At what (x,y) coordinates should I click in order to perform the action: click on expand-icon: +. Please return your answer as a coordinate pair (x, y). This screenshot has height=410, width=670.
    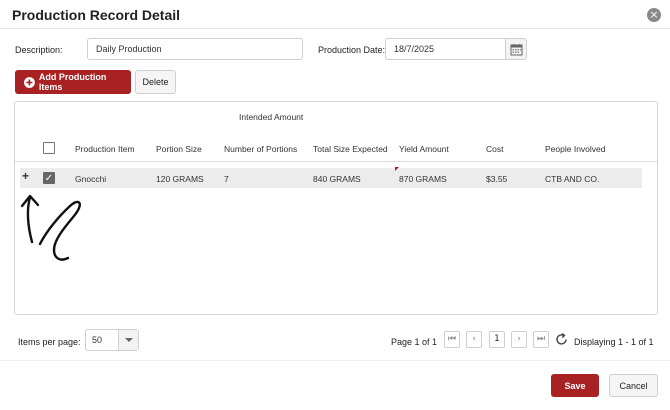
    Looking at the image, I should click on (25, 176).